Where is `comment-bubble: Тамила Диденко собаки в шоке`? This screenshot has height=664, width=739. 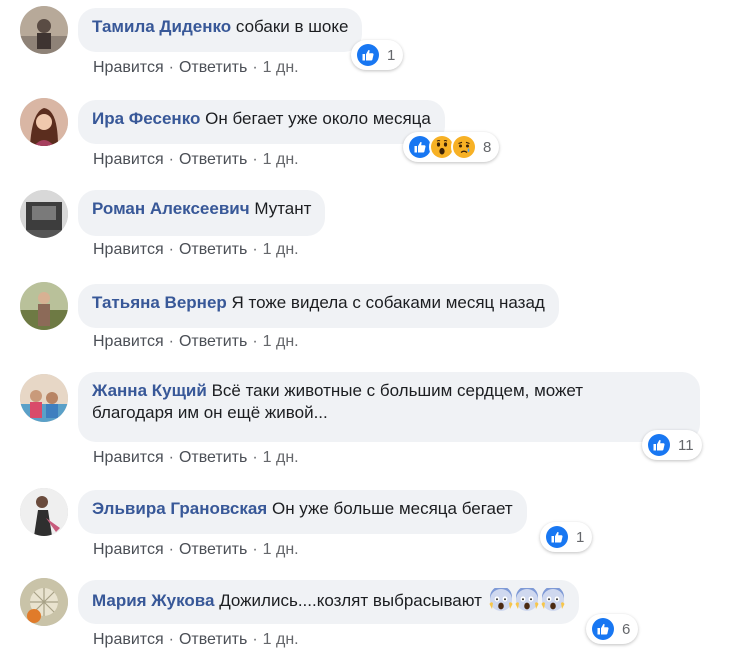
comment-bubble: Тамила Диденко собаки в шоке is located at coordinates (220, 30).